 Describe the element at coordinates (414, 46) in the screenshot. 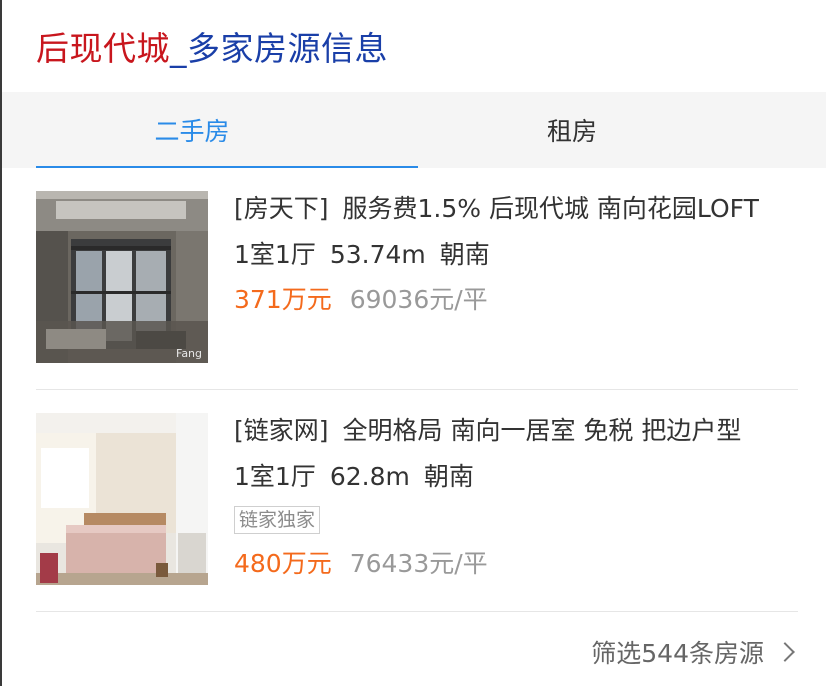

I see `widget-header: 后现代城 _多家房源信息` at that location.